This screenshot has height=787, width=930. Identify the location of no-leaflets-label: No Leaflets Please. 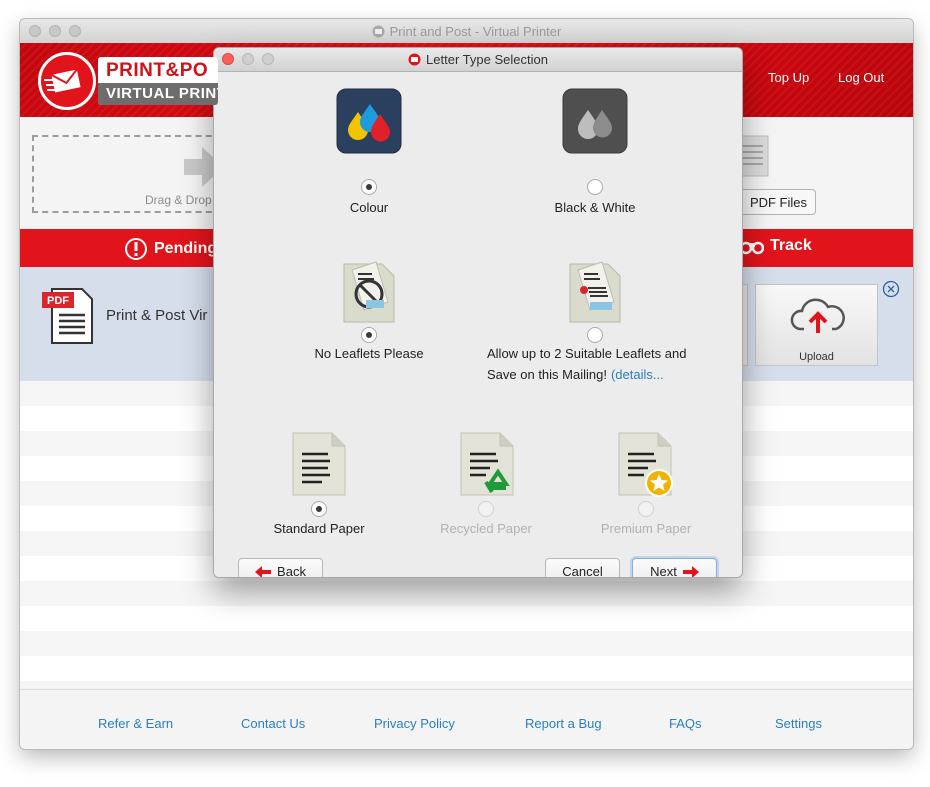
(369, 353).